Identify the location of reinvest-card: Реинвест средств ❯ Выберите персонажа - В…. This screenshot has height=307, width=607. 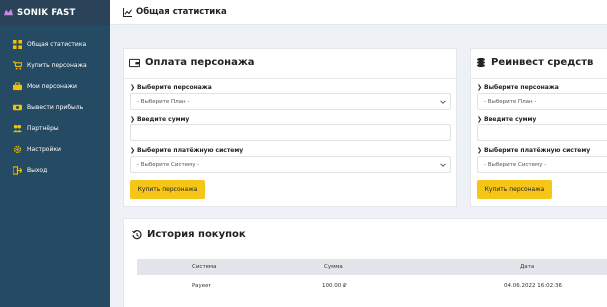
(538, 127).